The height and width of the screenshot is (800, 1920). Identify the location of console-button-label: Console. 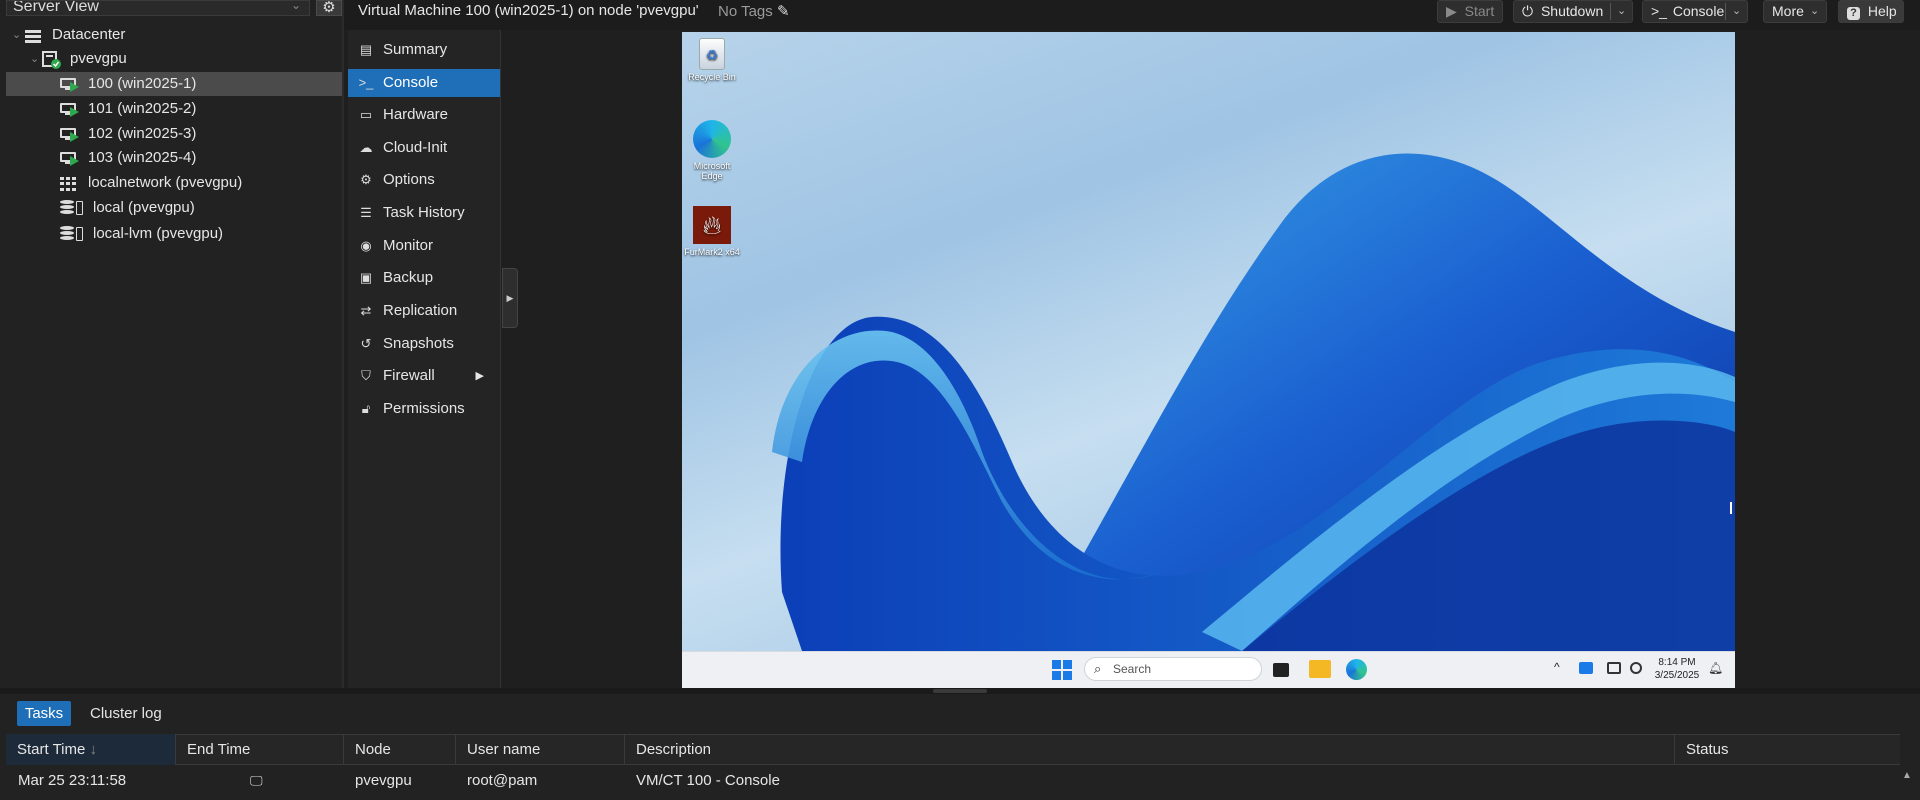
(1698, 11).